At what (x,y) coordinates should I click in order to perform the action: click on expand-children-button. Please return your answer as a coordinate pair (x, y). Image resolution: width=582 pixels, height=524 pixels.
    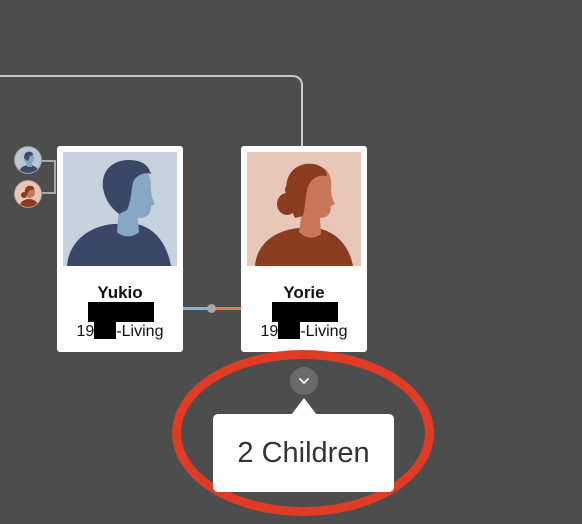
    Looking at the image, I should click on (304, 381).